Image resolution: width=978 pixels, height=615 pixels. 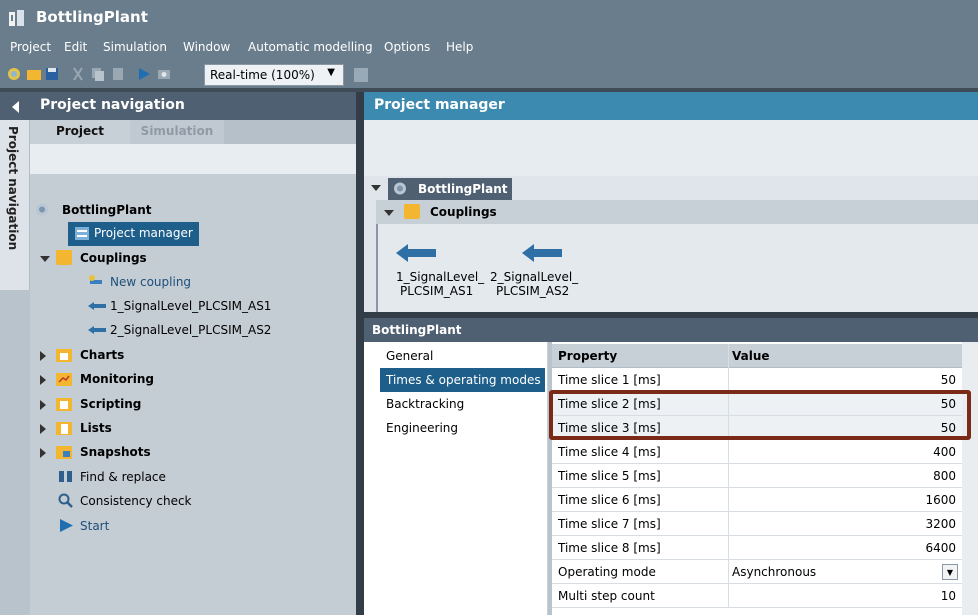 What do you see at coordinates (14, 74) in the screenshot?
I see `new-project-icon` at bounding box center [14, 74].